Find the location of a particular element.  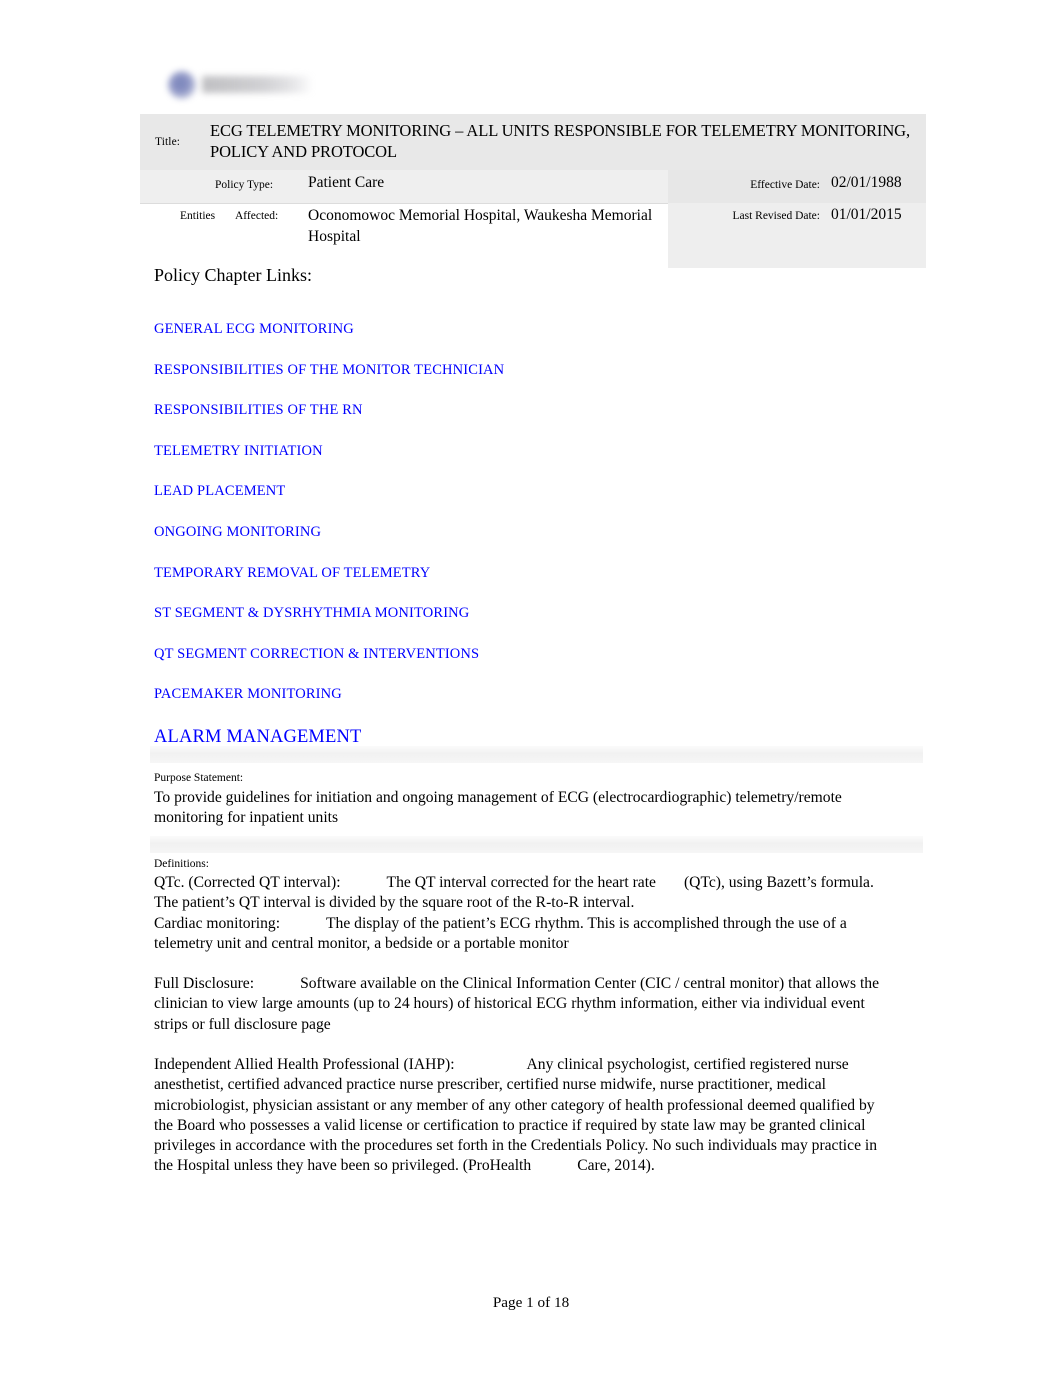

title-label: Title: is located at coordinates (168, 142).